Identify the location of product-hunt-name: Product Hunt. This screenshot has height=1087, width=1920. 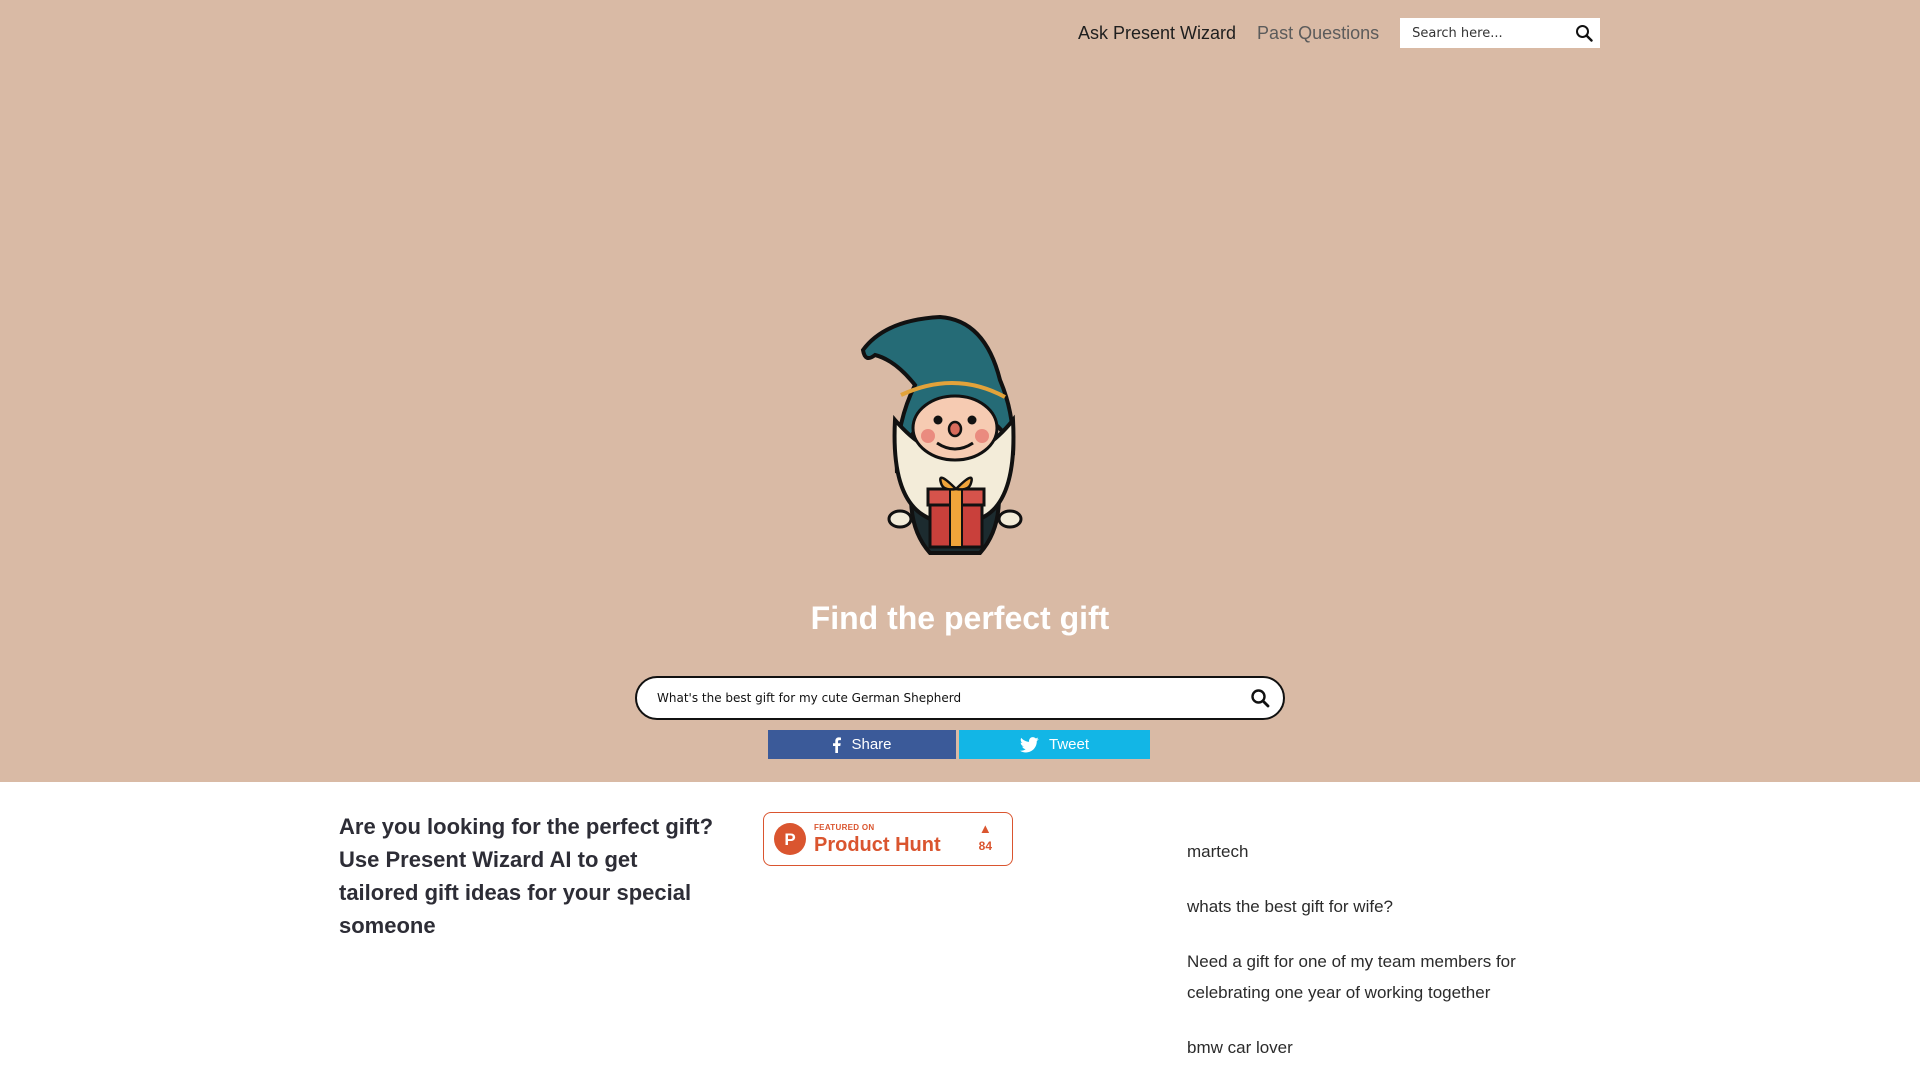
(877, 844).